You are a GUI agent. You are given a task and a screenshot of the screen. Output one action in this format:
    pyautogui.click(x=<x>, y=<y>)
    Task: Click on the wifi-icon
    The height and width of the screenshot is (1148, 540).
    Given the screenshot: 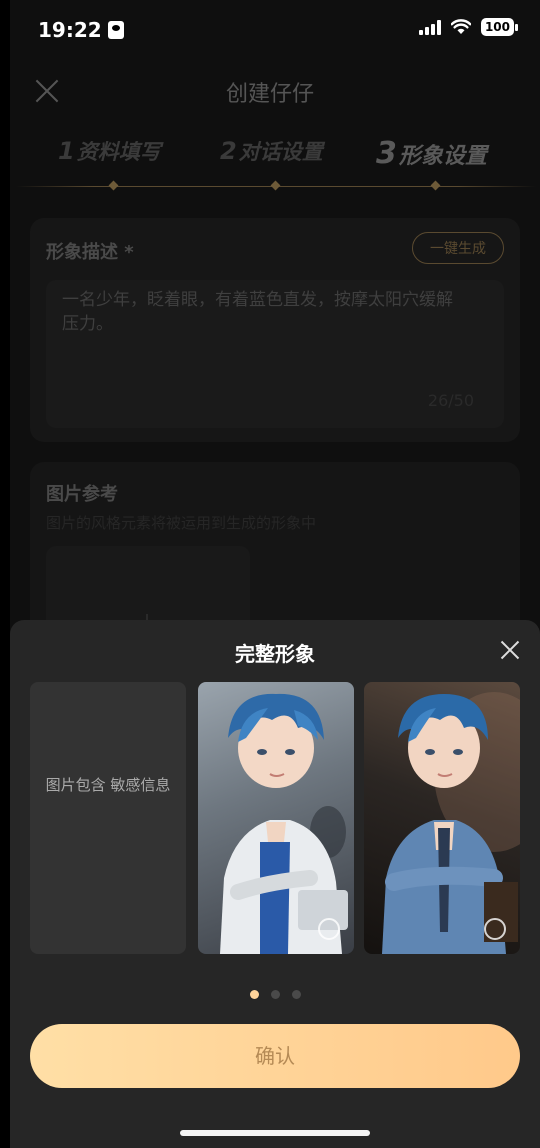 What is the action you would take?
    pyautogui.click(x=460, y=26)
    